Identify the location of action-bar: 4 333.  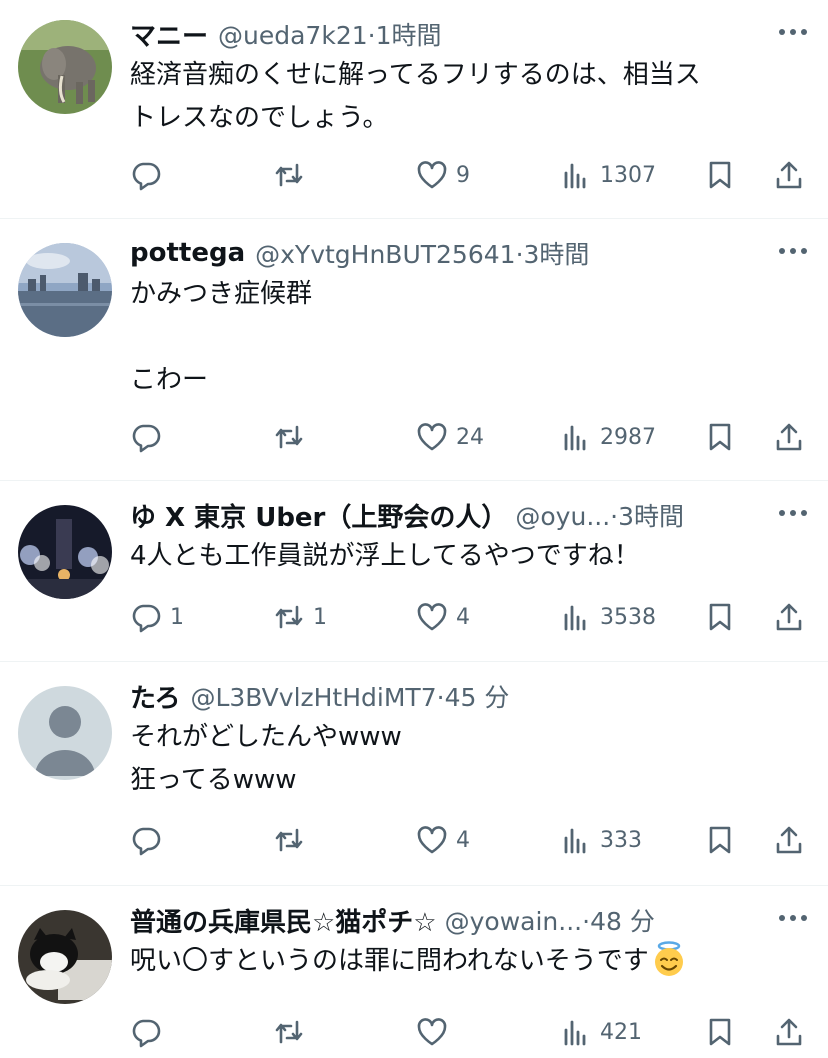
(414, 840).